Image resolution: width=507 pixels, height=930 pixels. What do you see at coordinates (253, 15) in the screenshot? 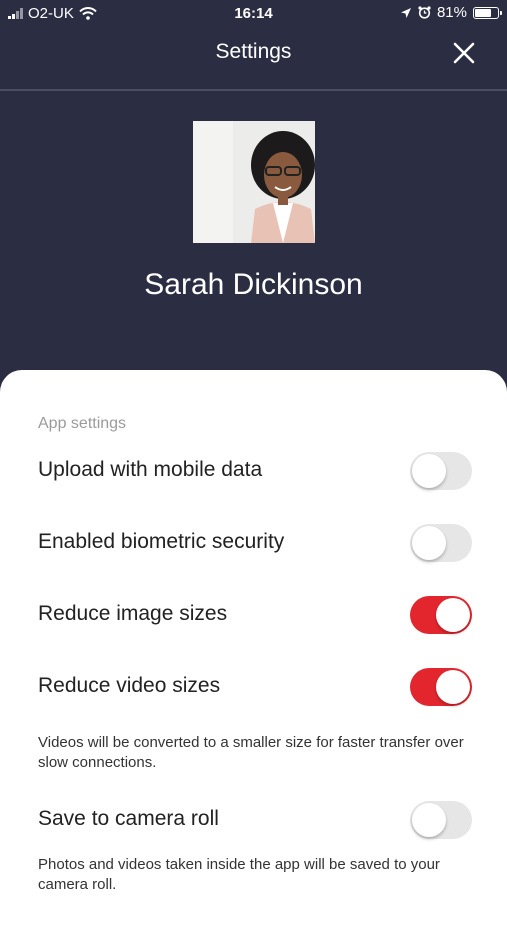
I see `status-bar: O2-UK 16:14 81%` at bounding box center [253, 15].